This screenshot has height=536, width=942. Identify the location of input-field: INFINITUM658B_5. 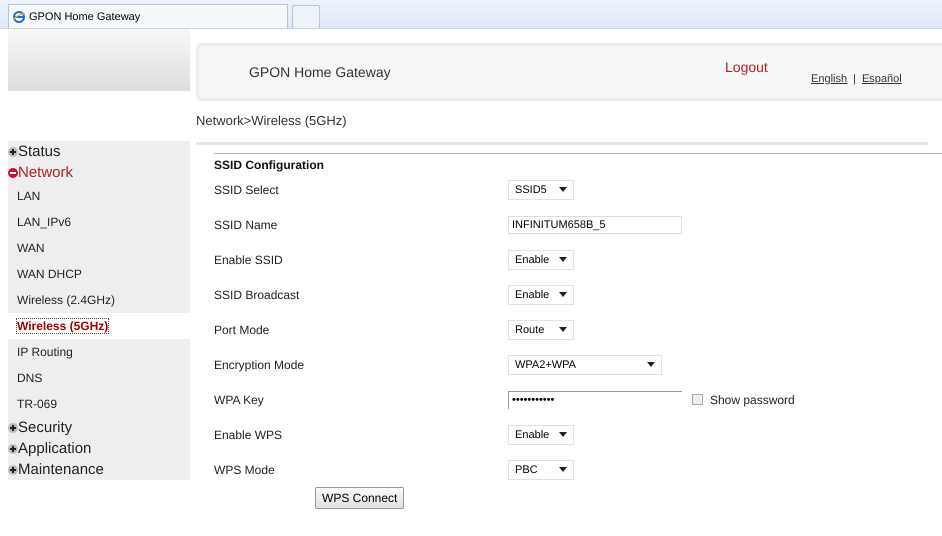
(595, 225).